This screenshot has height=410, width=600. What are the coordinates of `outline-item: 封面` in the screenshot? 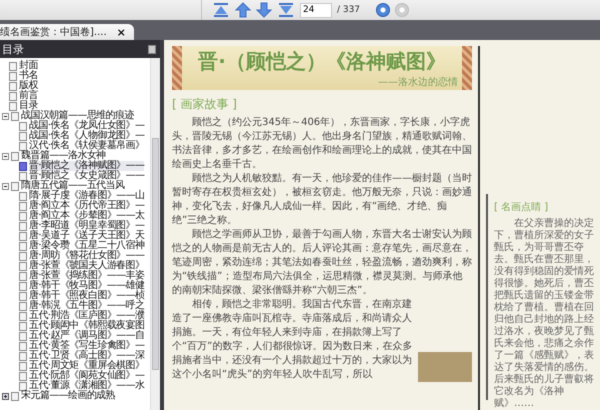 It's located at (75, 66).